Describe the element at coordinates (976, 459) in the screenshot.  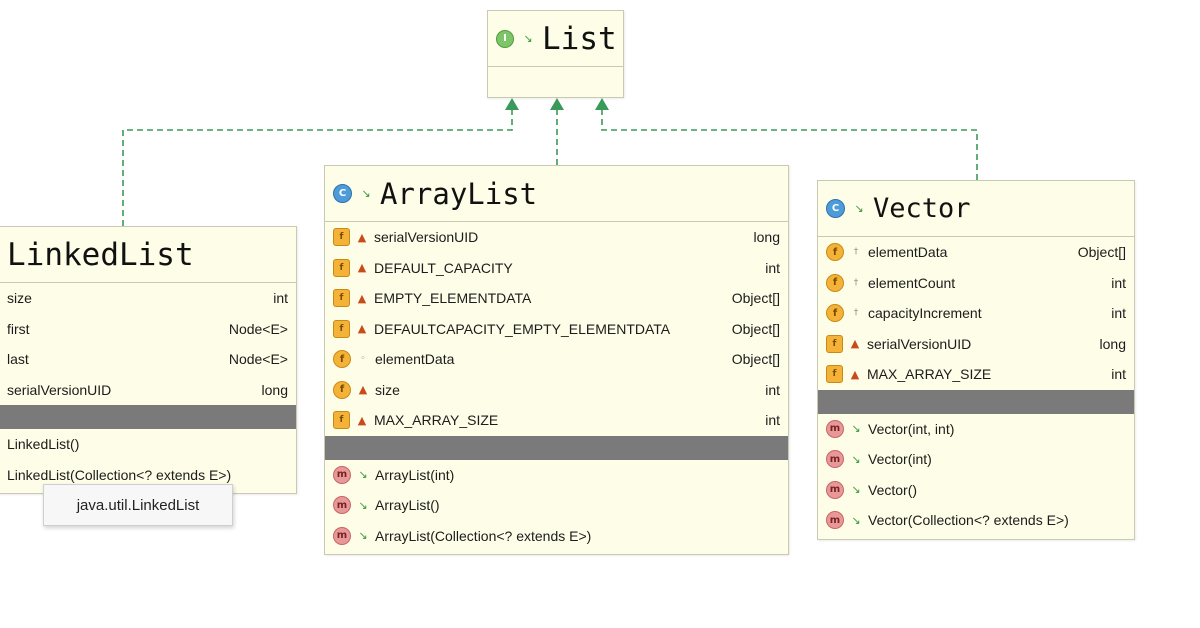
I see `method-row: m ↘ Vector(int)` at that location.